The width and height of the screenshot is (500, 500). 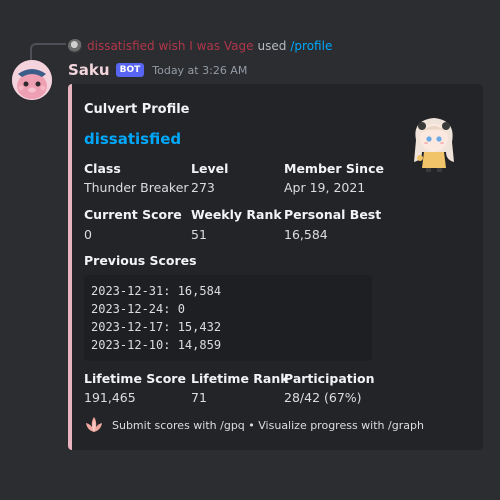 What do you see at coordinates (329, 378) in the screenshot?
I see `field-participation-name: Participation` at bounding box center [329, 378].